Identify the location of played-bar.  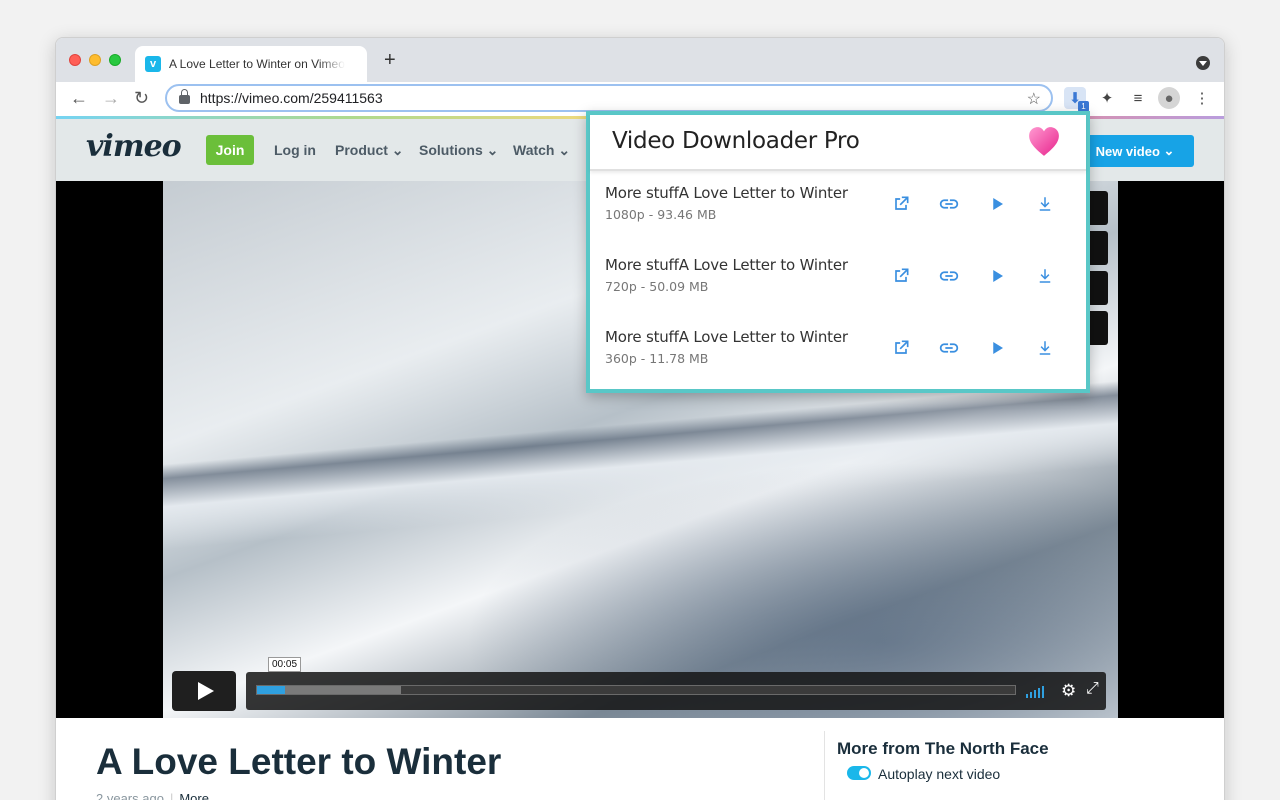
(271, 690).